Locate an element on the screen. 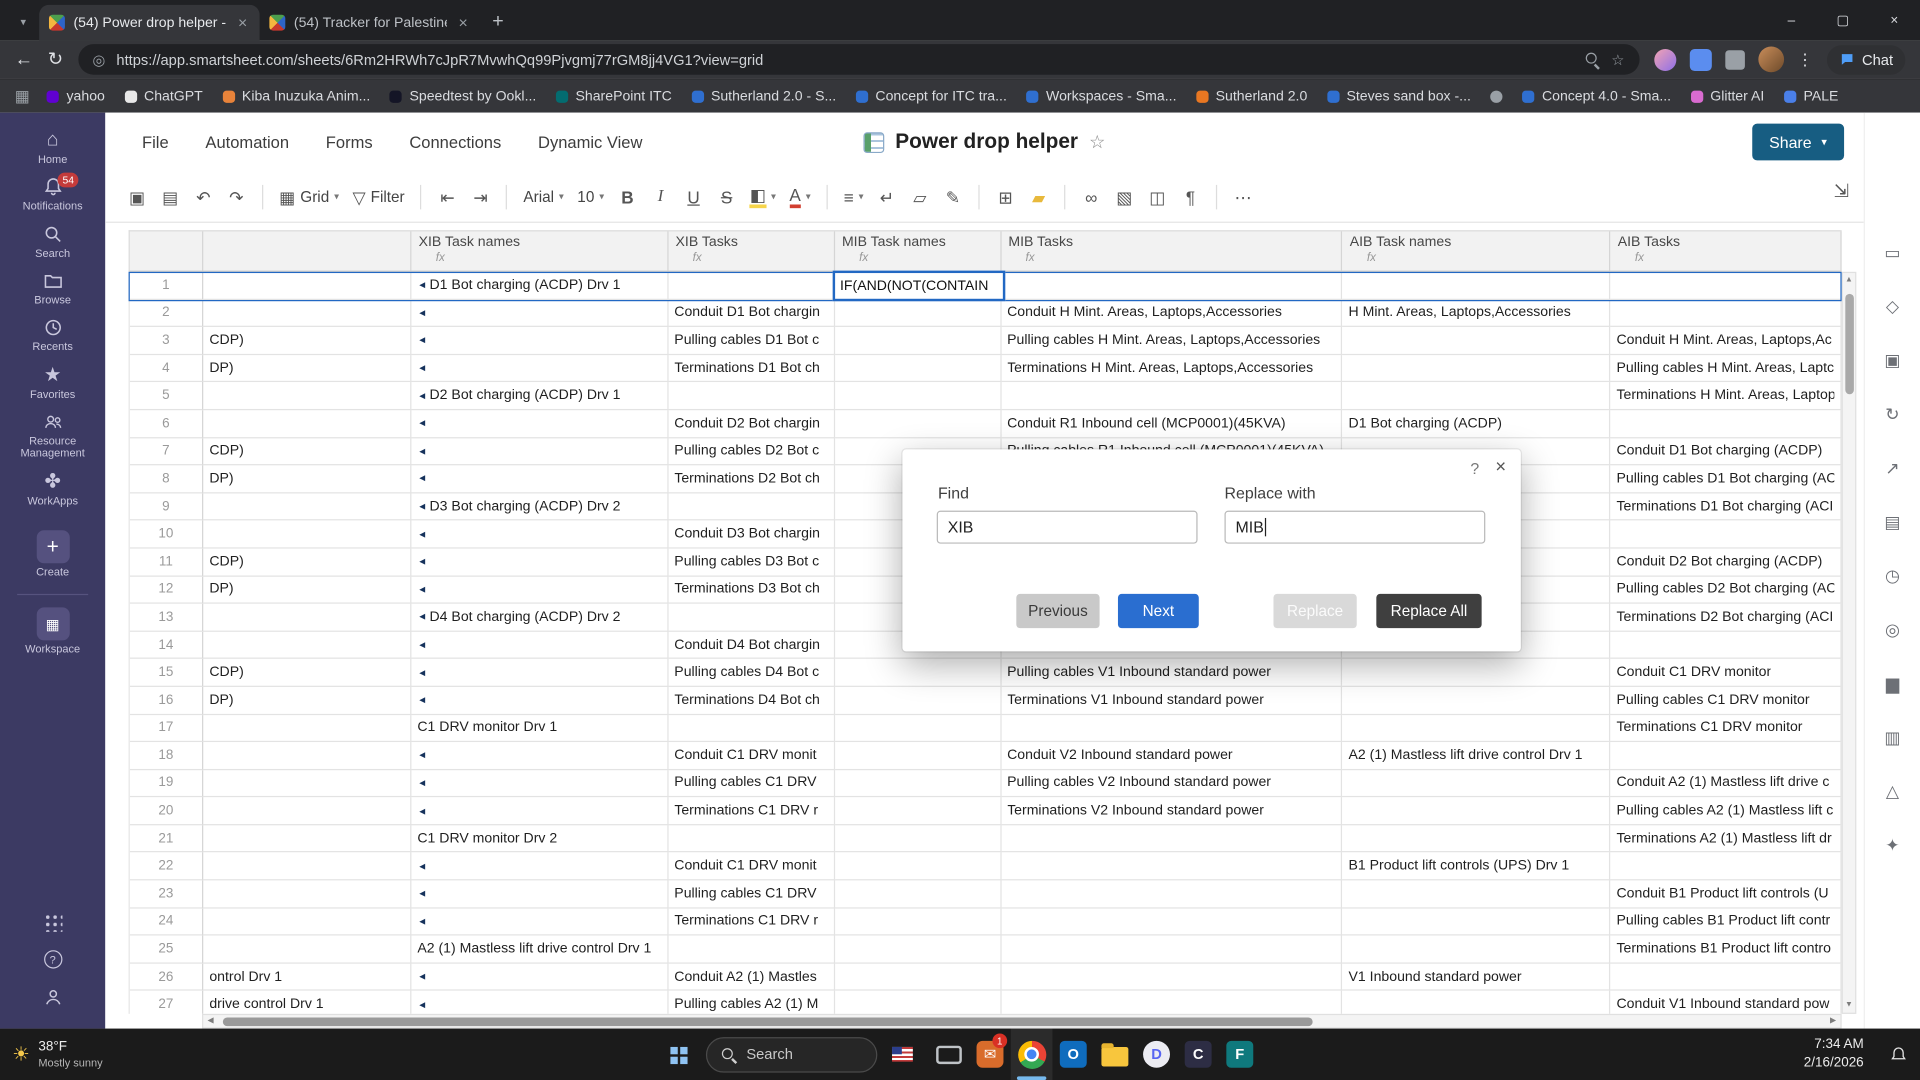 The image size is (1920, 1080). cell: D1 Bot charging (ACDP) is located at coordinates (1476, 424).